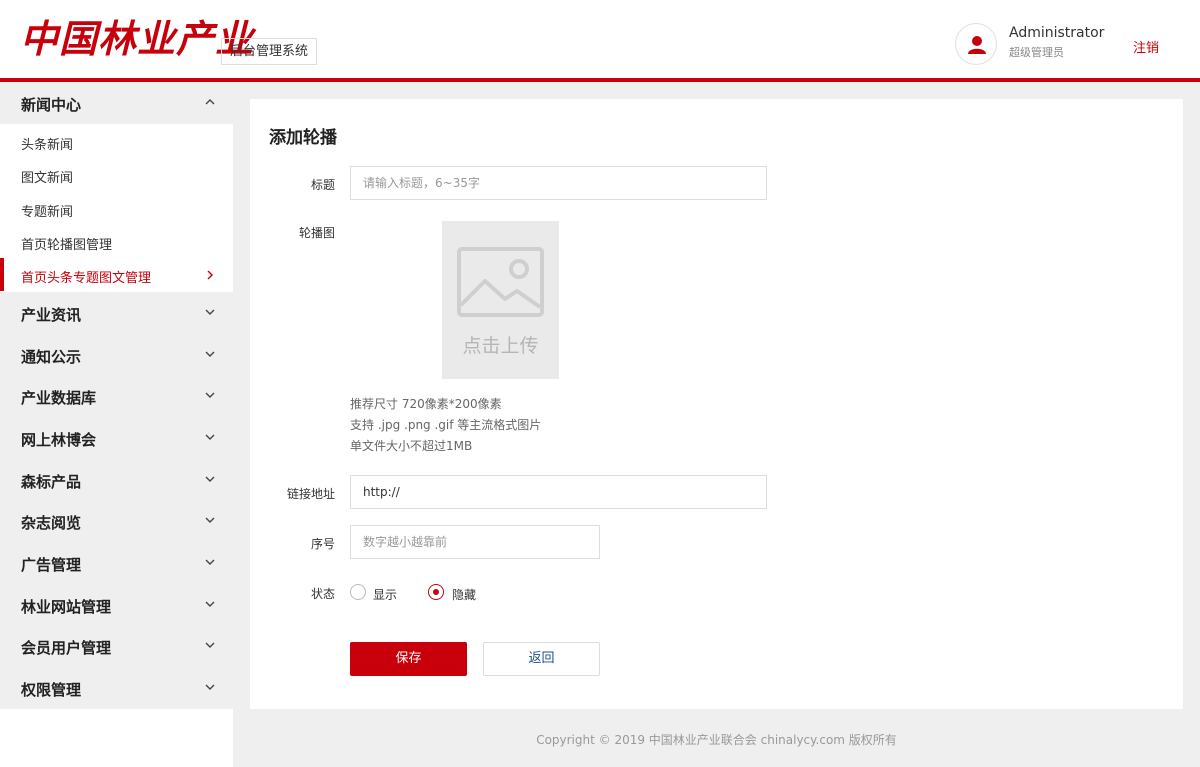  What do you see at coordinates (310, 494) in the screenshot?
I see `link-field-label: 链接地址` at bounding box center [310, 494].